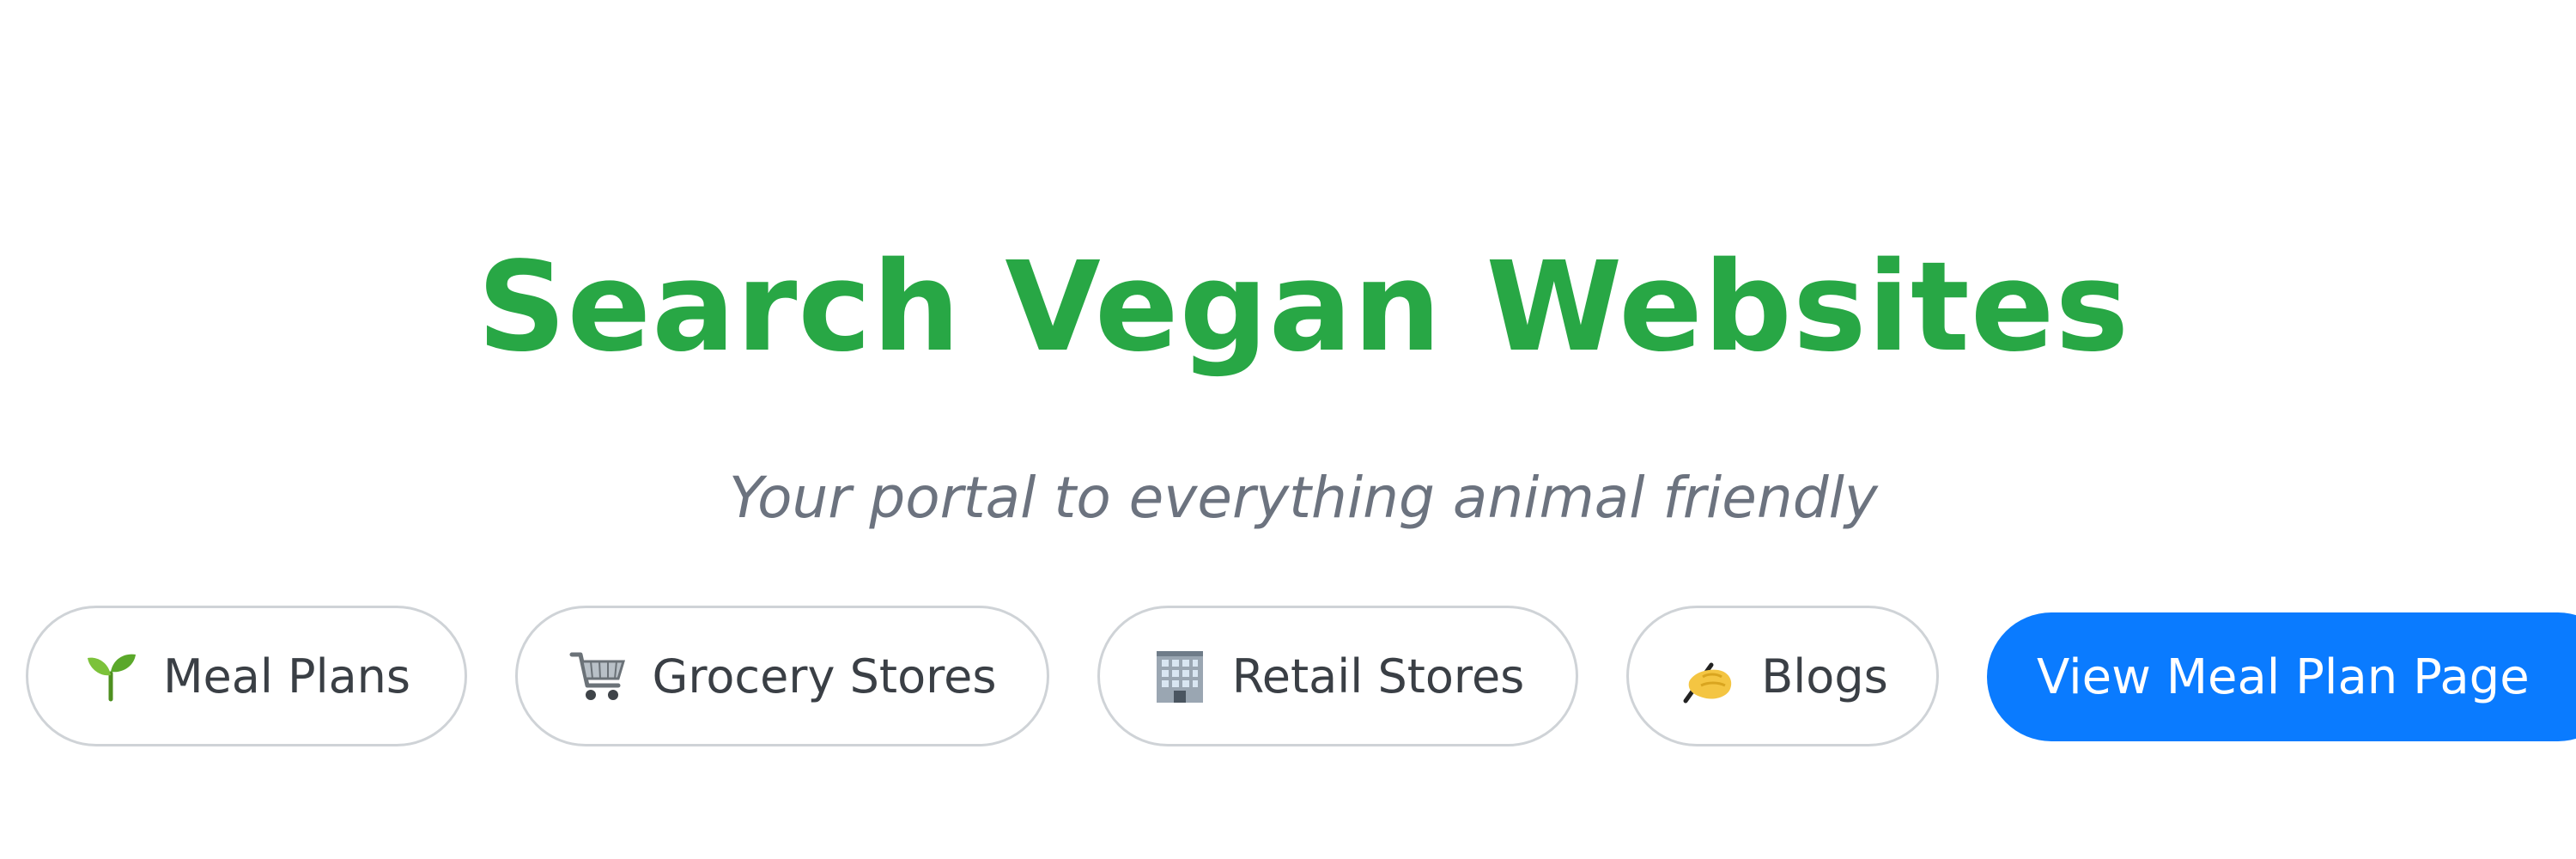 This screenshot has height=859, width=2576. I want to click on meal-plans-label: Meal Plans, so click(286, 676).